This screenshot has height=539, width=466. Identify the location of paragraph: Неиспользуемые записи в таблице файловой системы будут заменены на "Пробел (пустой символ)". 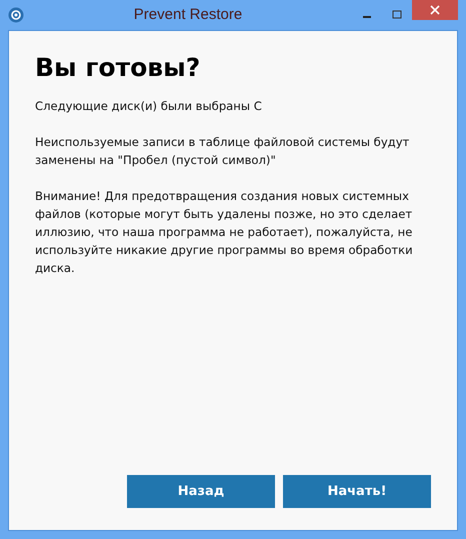
(222, 151).